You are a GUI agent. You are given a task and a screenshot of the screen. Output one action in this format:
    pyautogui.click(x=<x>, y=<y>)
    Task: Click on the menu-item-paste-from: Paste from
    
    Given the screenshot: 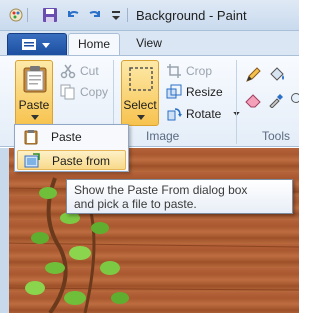 What is the action you would take?
    pyautogui.click(x=71, y=160)
    